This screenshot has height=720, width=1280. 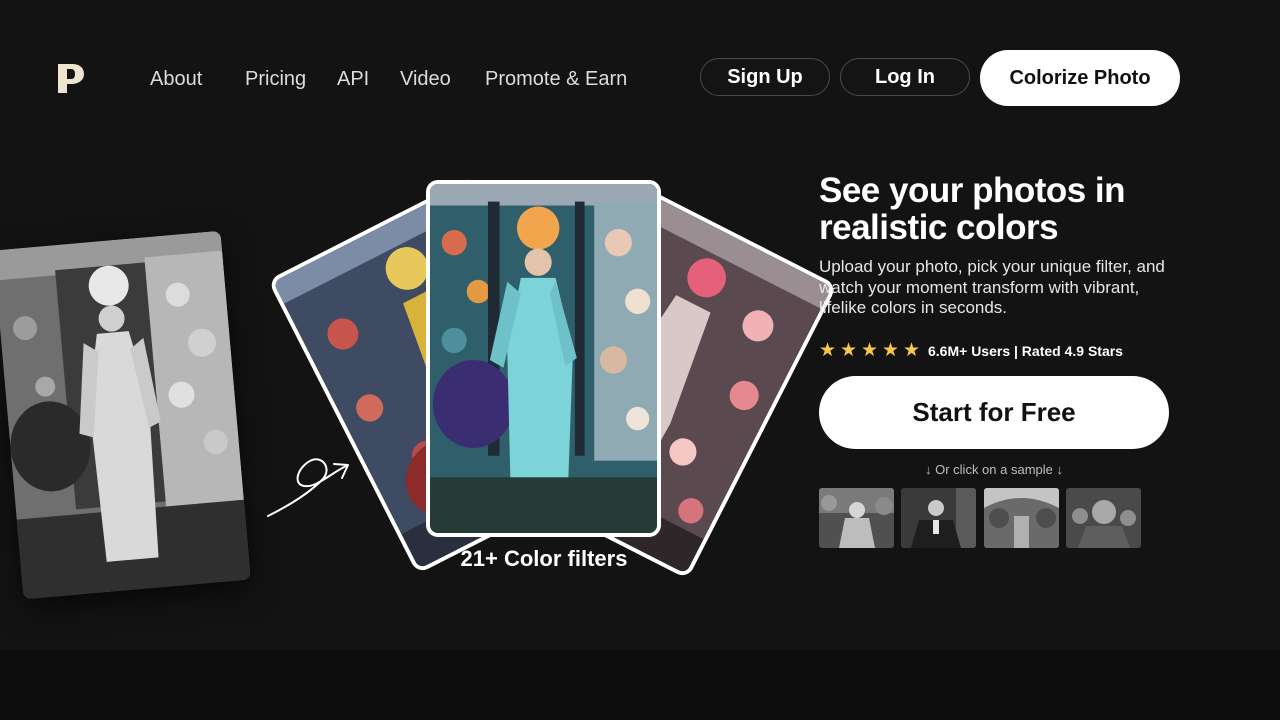 What do you see at coordinates (125, 415) in the screenshot?
I see `original-bw-photo` at bounding box center [125, 415].